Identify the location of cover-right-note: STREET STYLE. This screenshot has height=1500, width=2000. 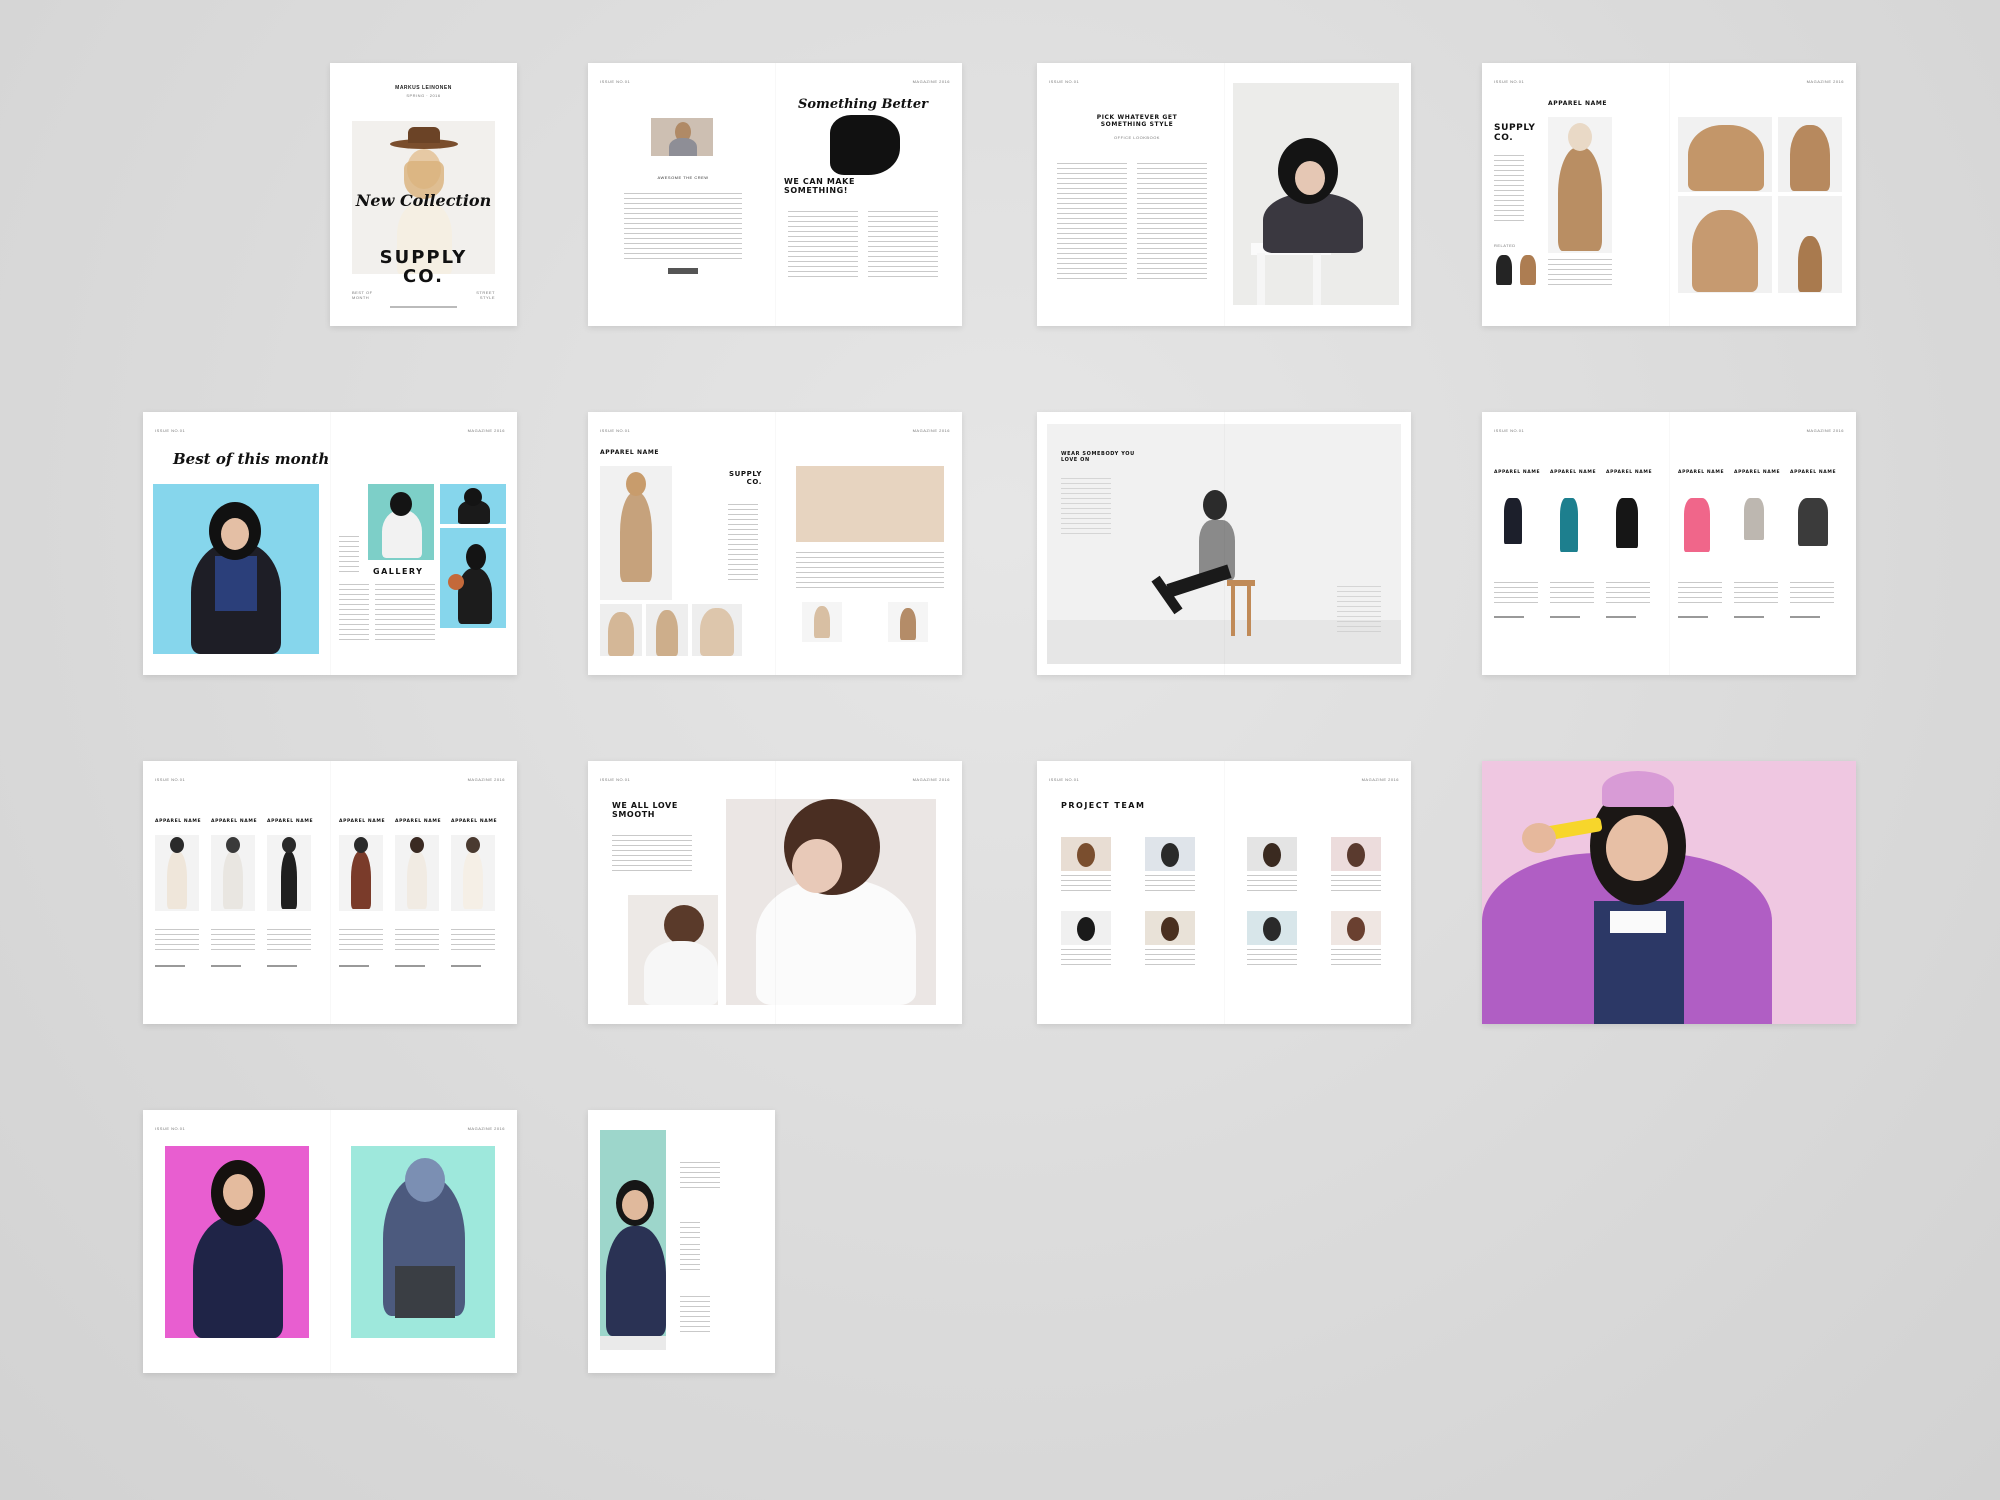
(485, 295).